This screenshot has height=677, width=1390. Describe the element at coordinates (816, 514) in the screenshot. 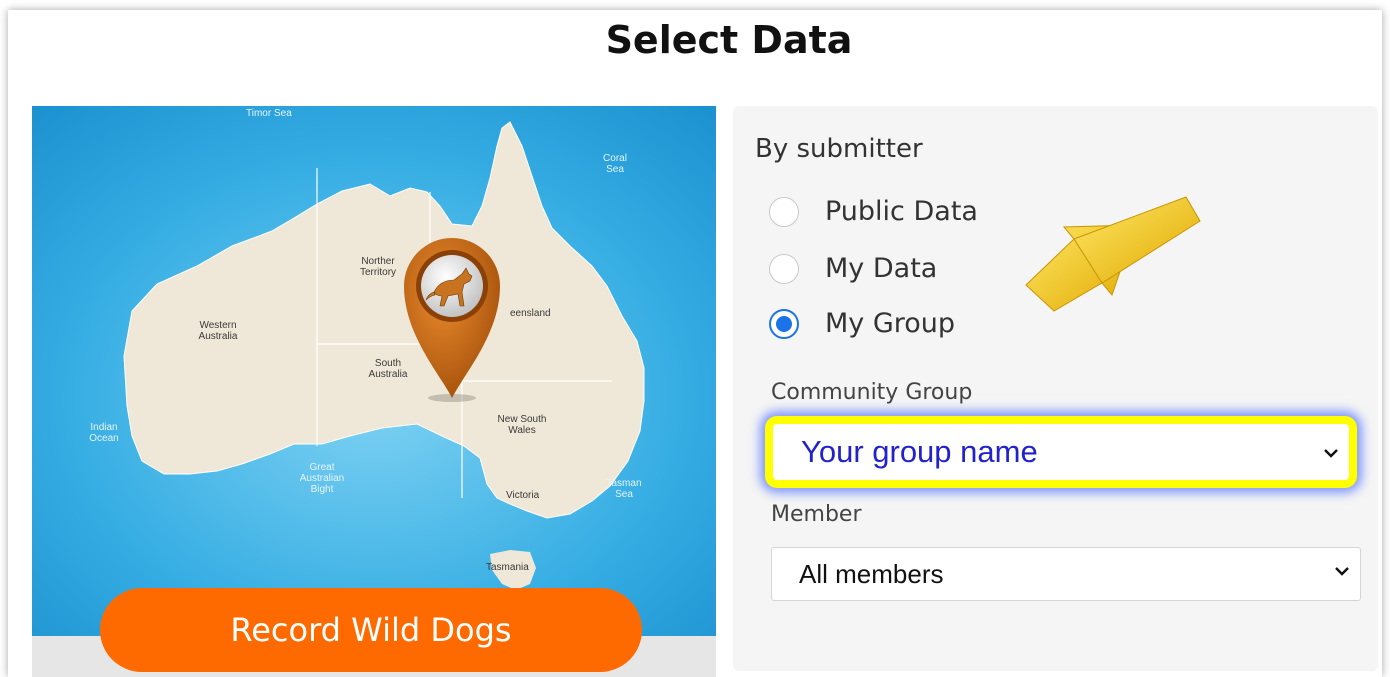

I see `member-label: Member` at that location.